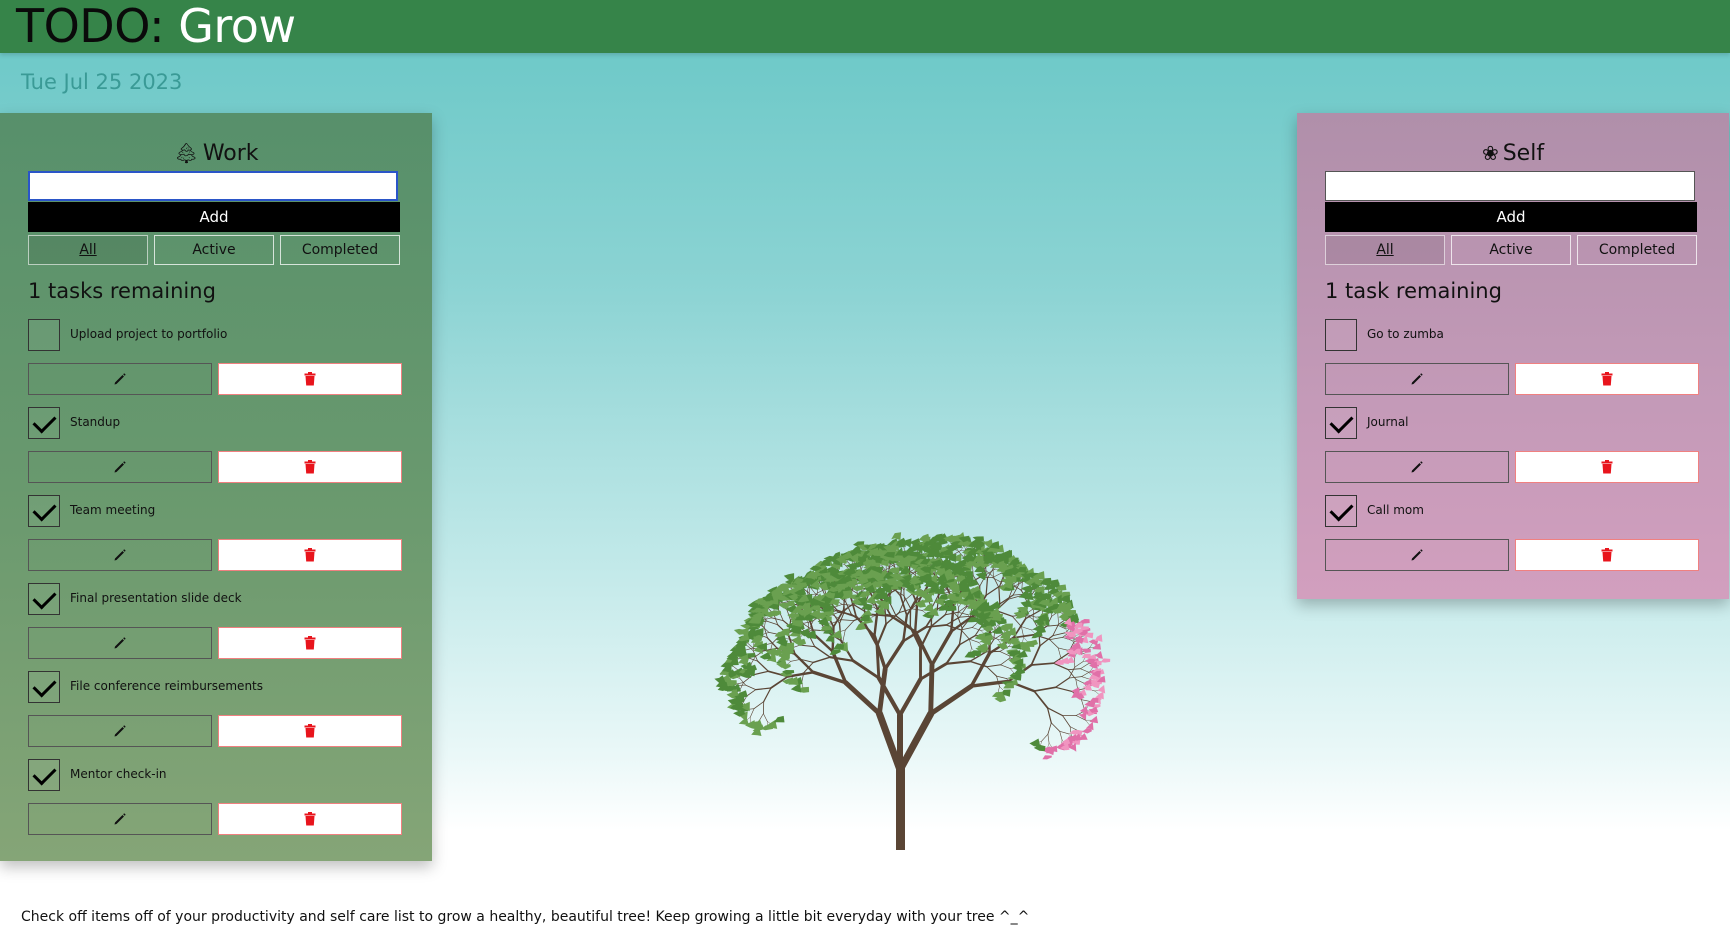  Describe the element at coordinates (230, 153) in the screenshot. I see `work-title-label: Work` at that location.